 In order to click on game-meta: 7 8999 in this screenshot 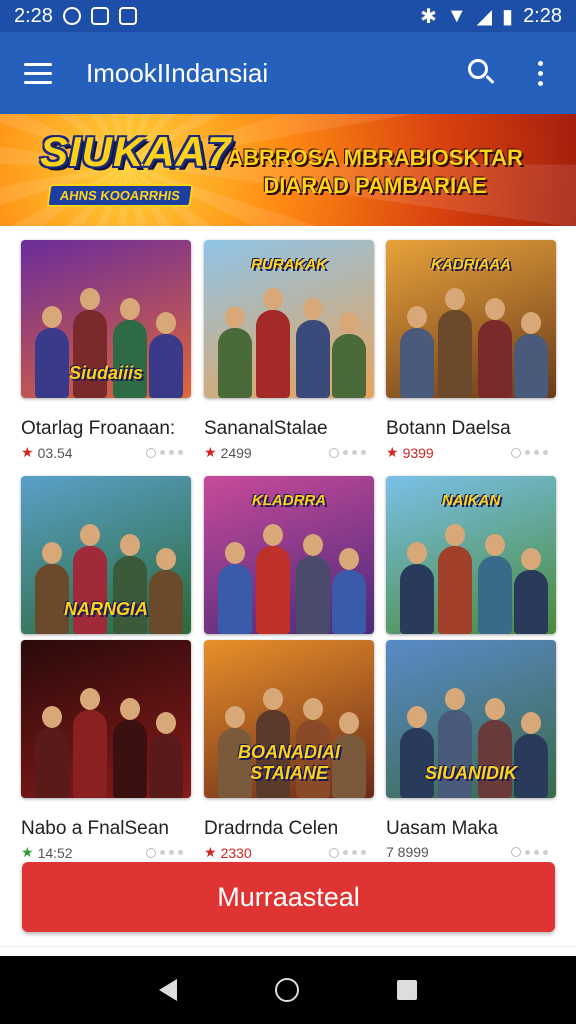, I will do `click(471, 852)`.